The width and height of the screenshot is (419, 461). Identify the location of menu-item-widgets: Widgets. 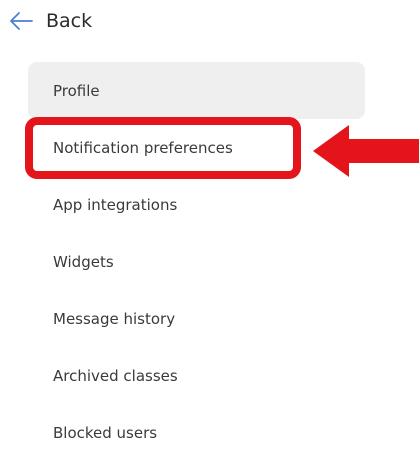
(196, 261).